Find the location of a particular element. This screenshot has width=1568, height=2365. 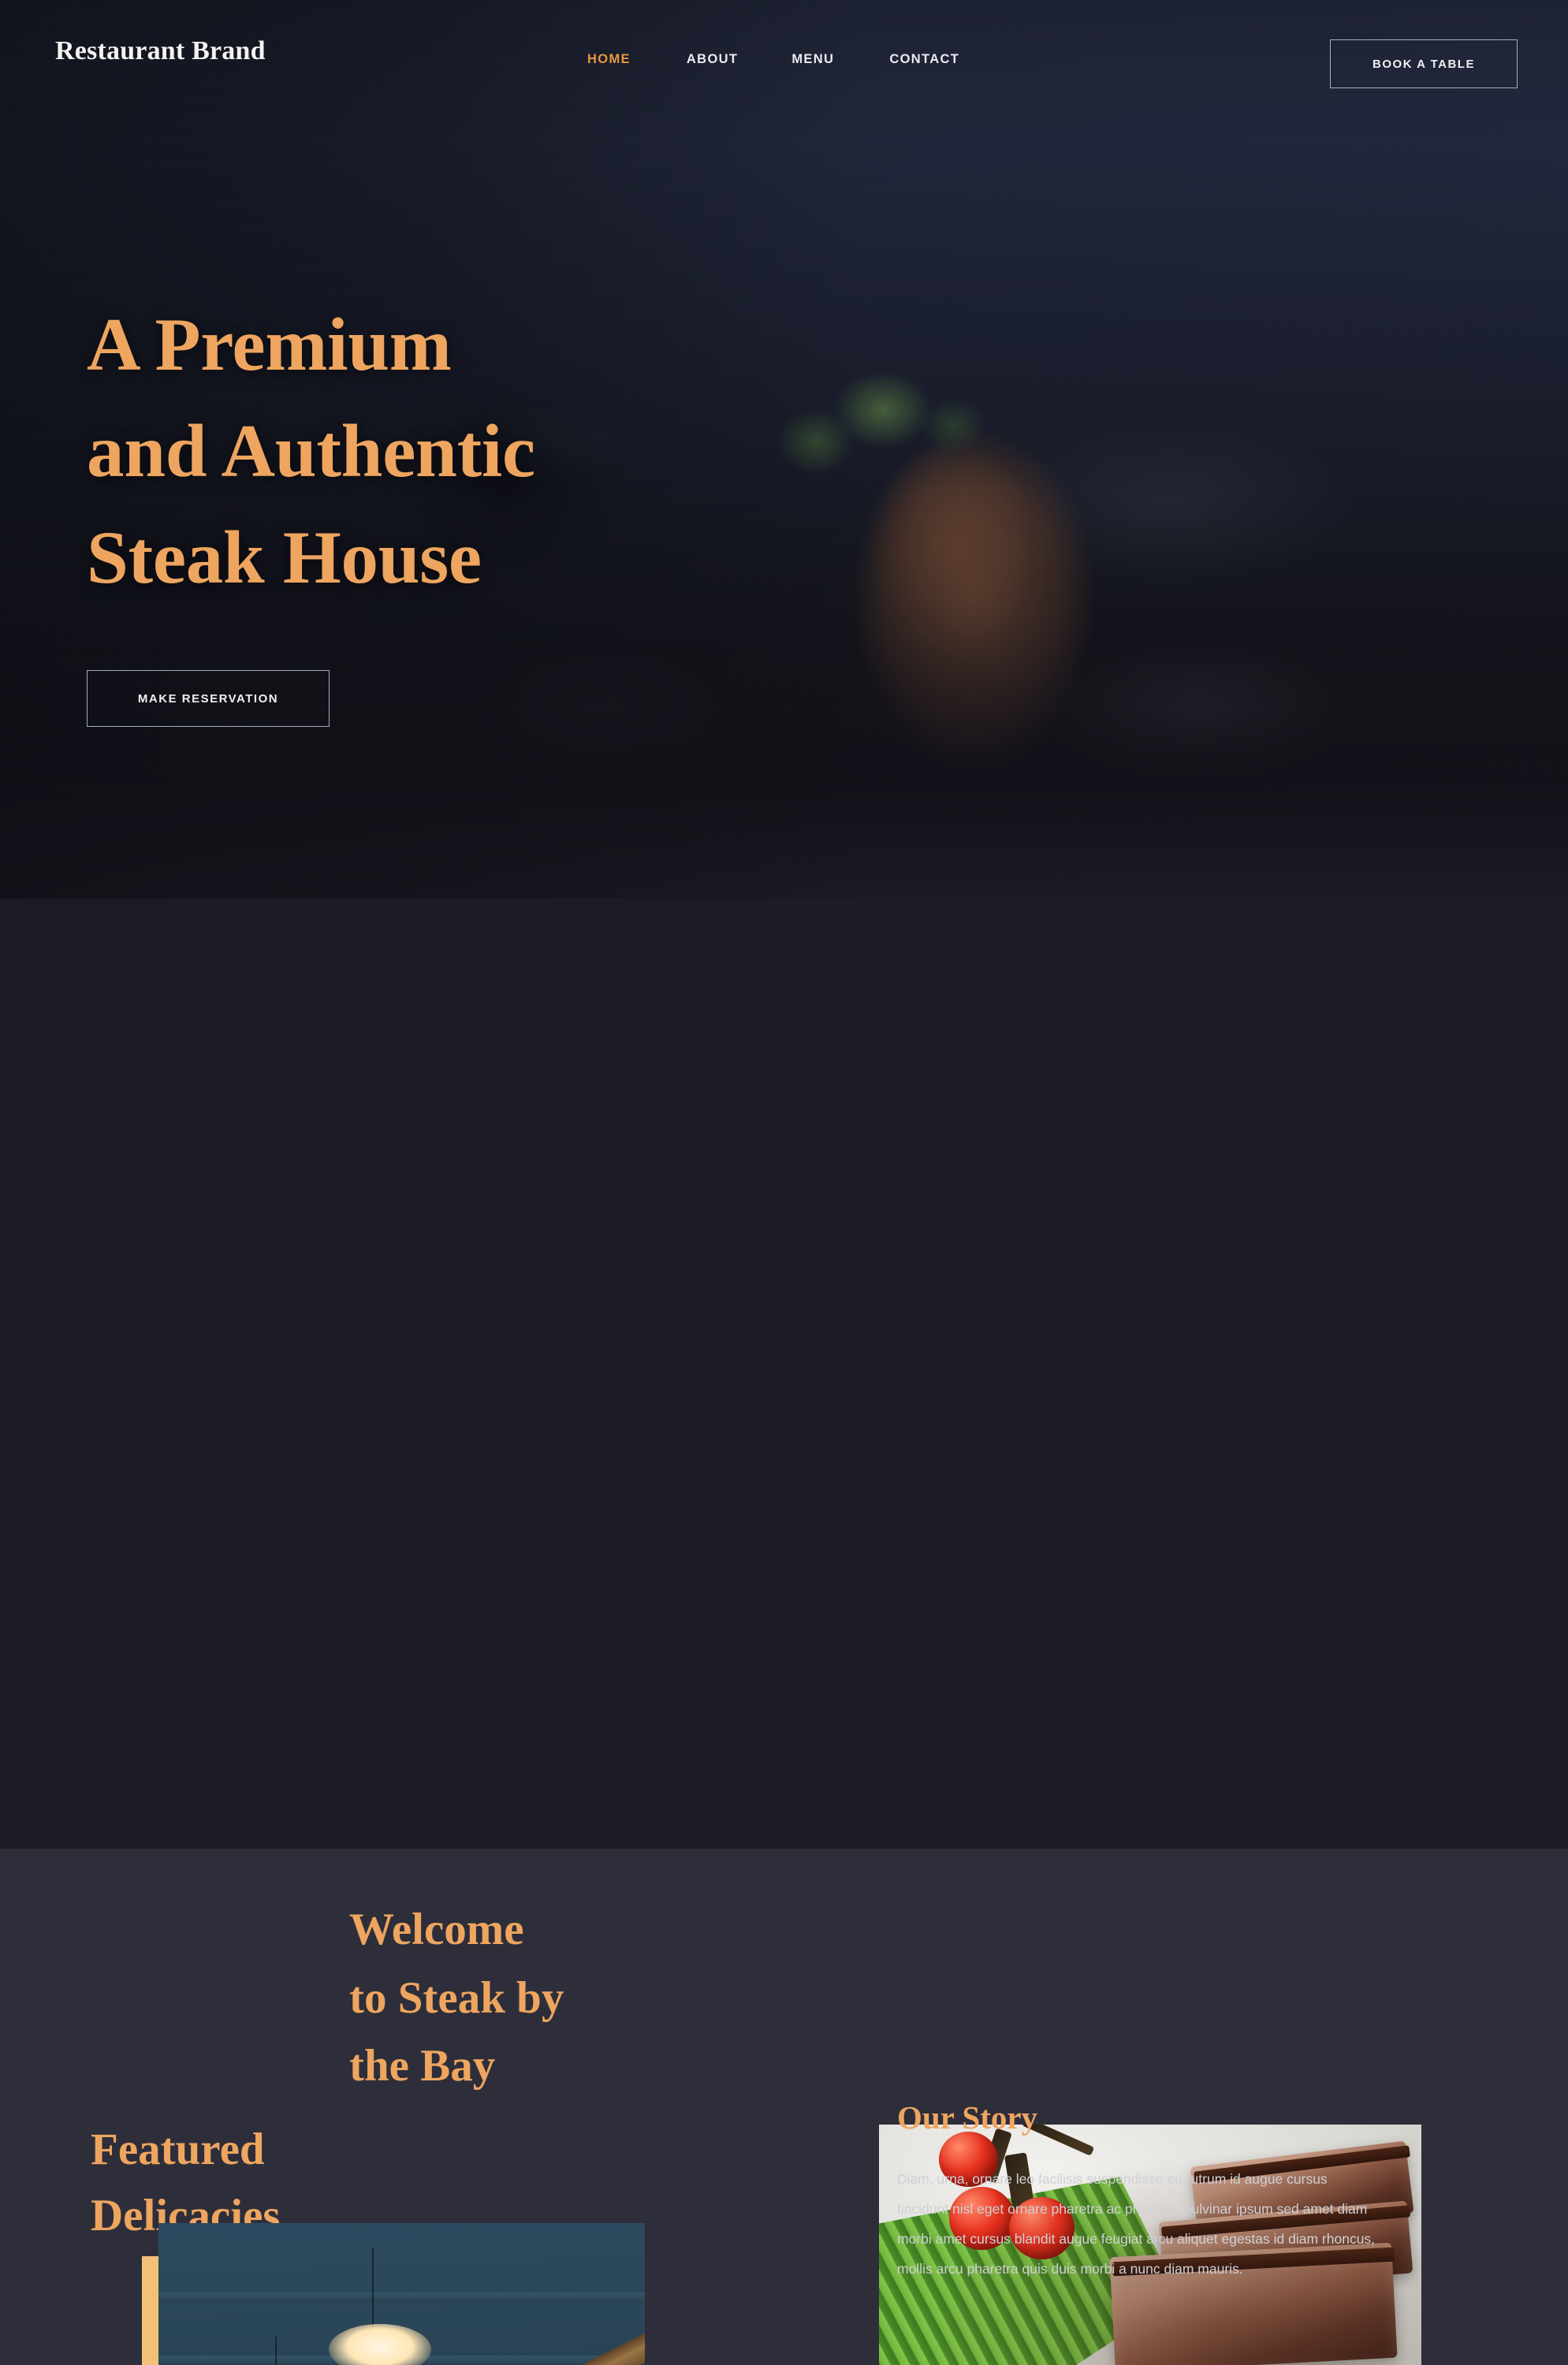

welcome-title: Welcome to Steak by the Bay is located at coordinates (456, 1998).